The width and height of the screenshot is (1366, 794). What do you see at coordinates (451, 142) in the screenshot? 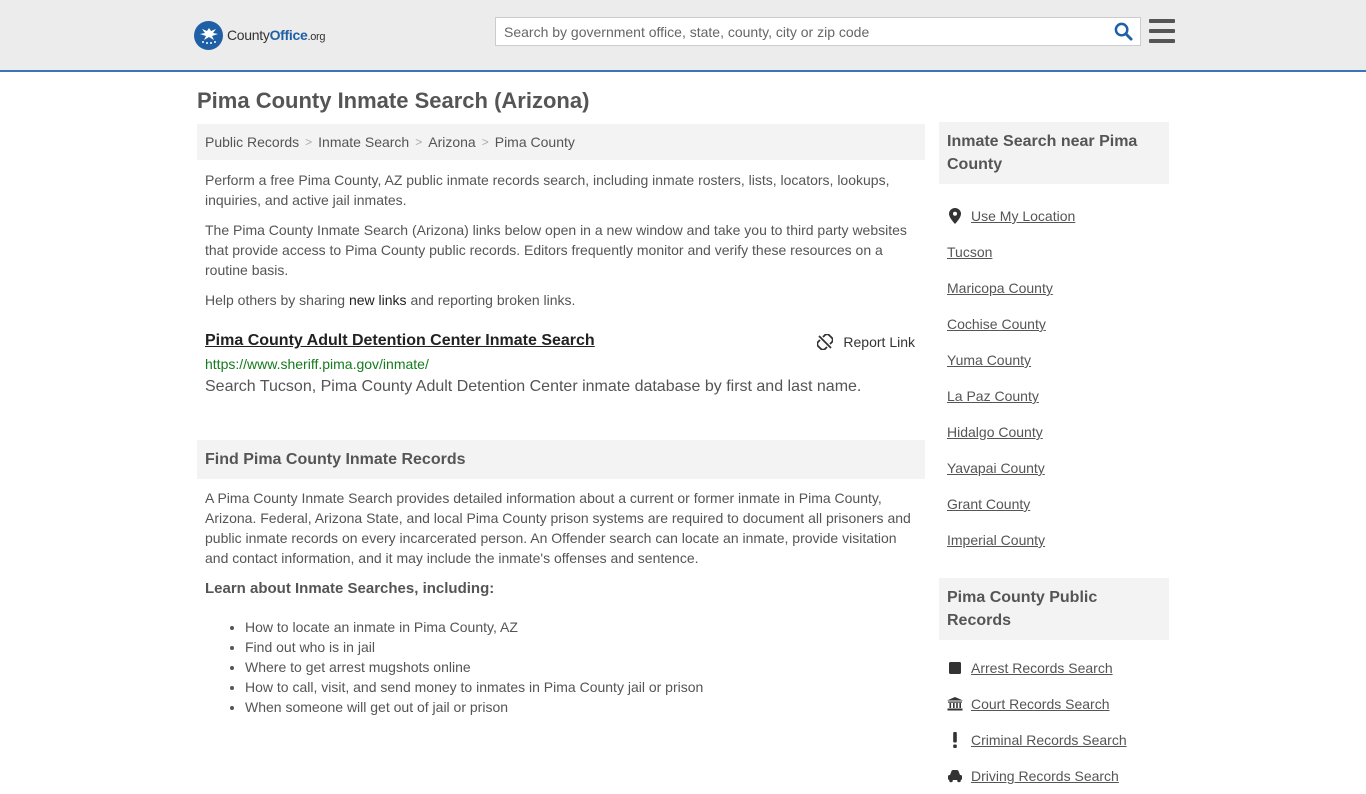
I see `breadcrumb-arizona: Arizona` at bounding box center [451, 142].